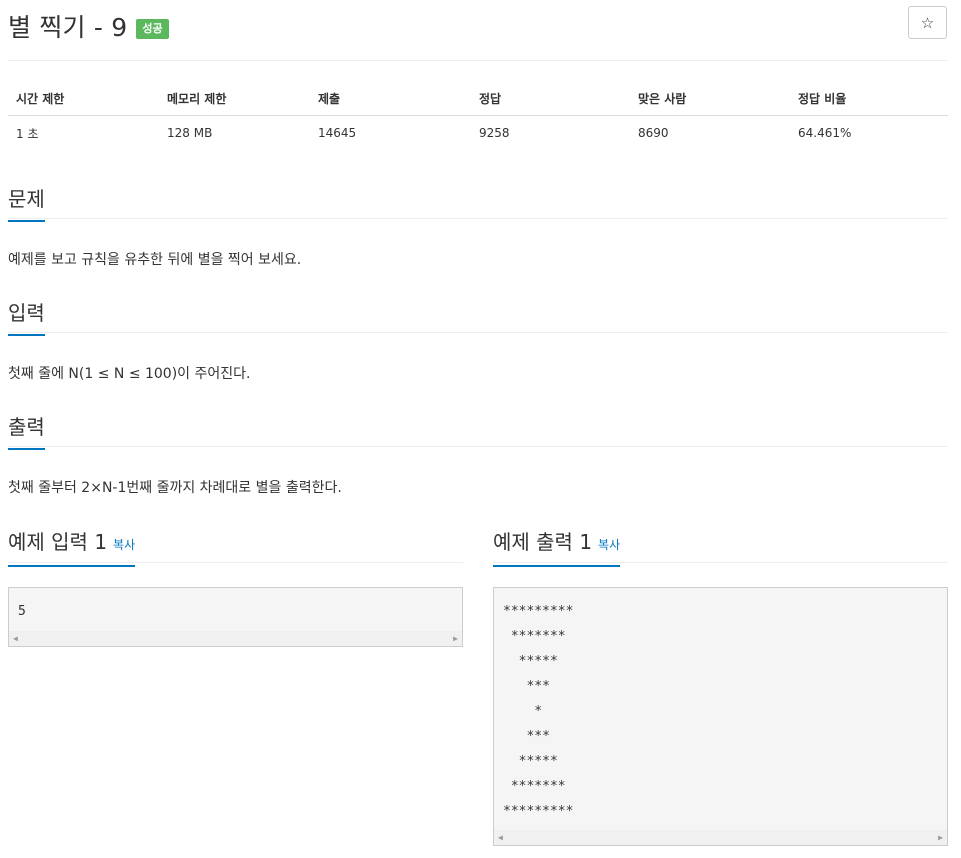 The width and height of the screenshot is (961, 858). Describe the element at coordinates (869, 99) in the screenshot. I see `header-accept-ratio: 정답 비율` at that location.